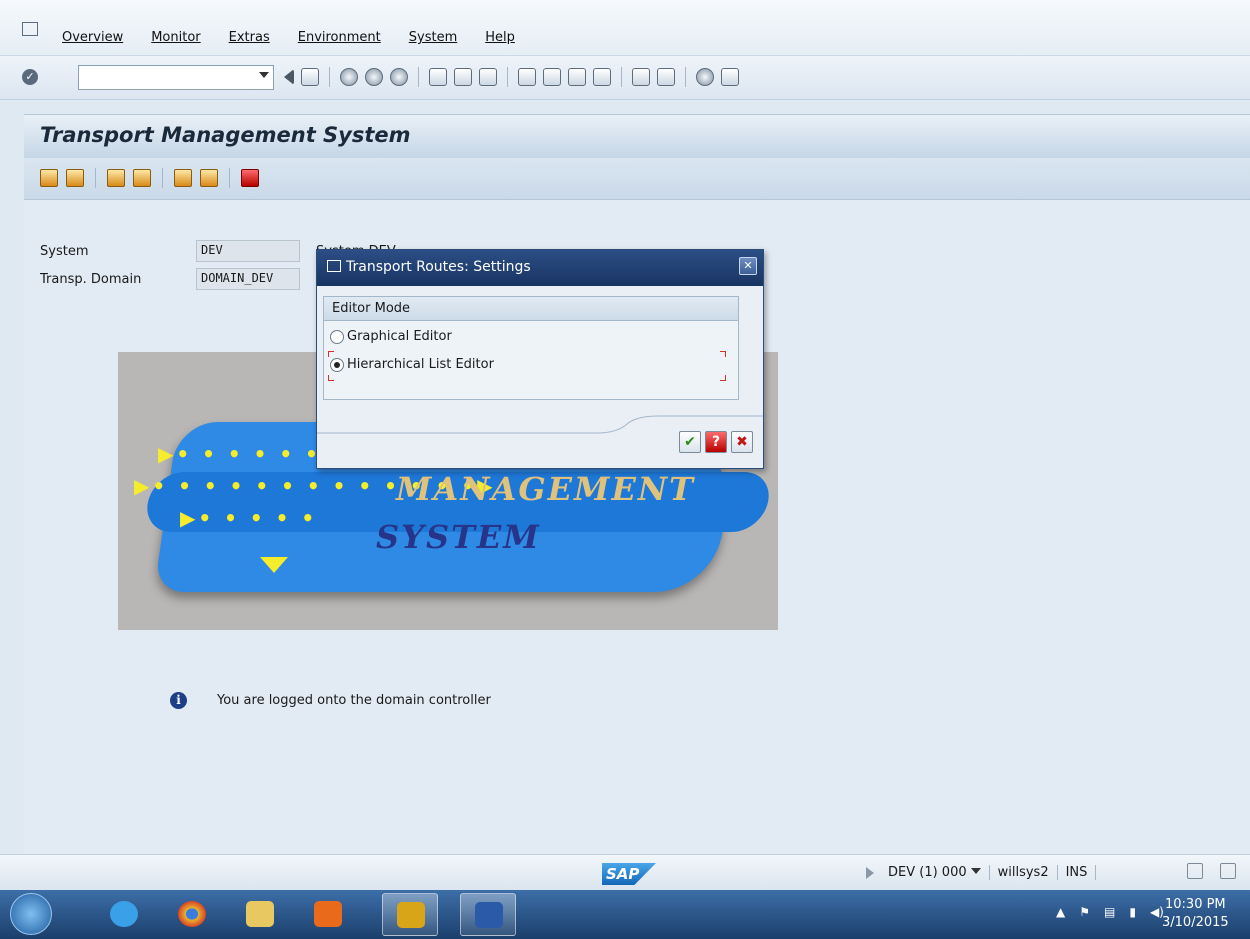 Image resolution: width=1250 pixels, height=939 pixels. Describe the element at coordinates (488, 77) in the screenshot. I see `find-next-icon` at that location.